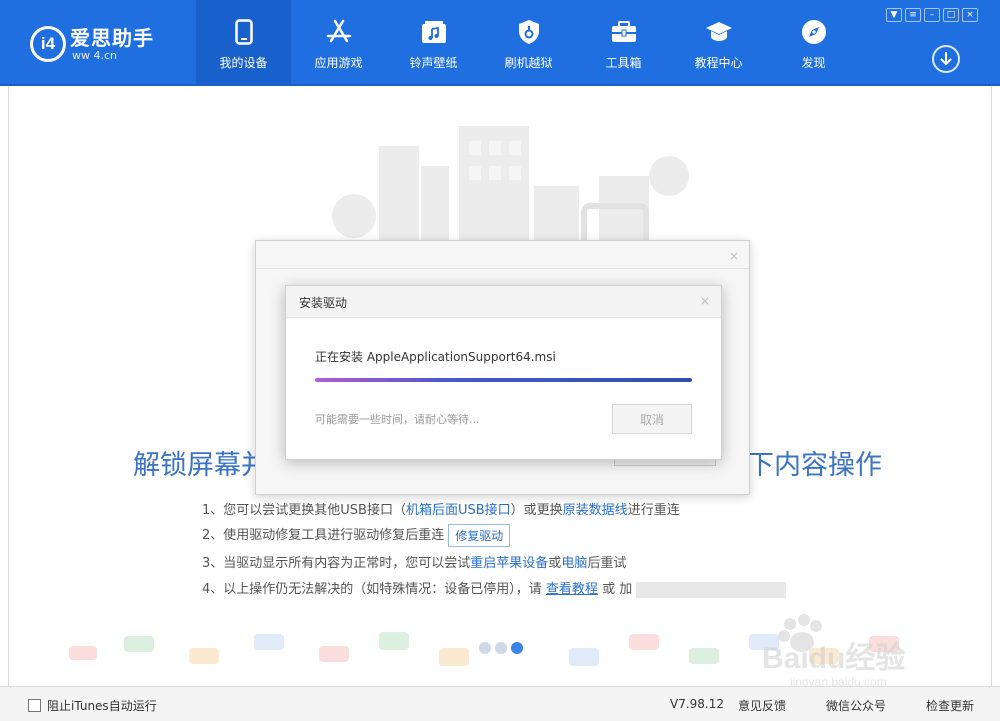 This screenshot has width=1000, height=721. I want to click on redacted-block, so click(711, 589).